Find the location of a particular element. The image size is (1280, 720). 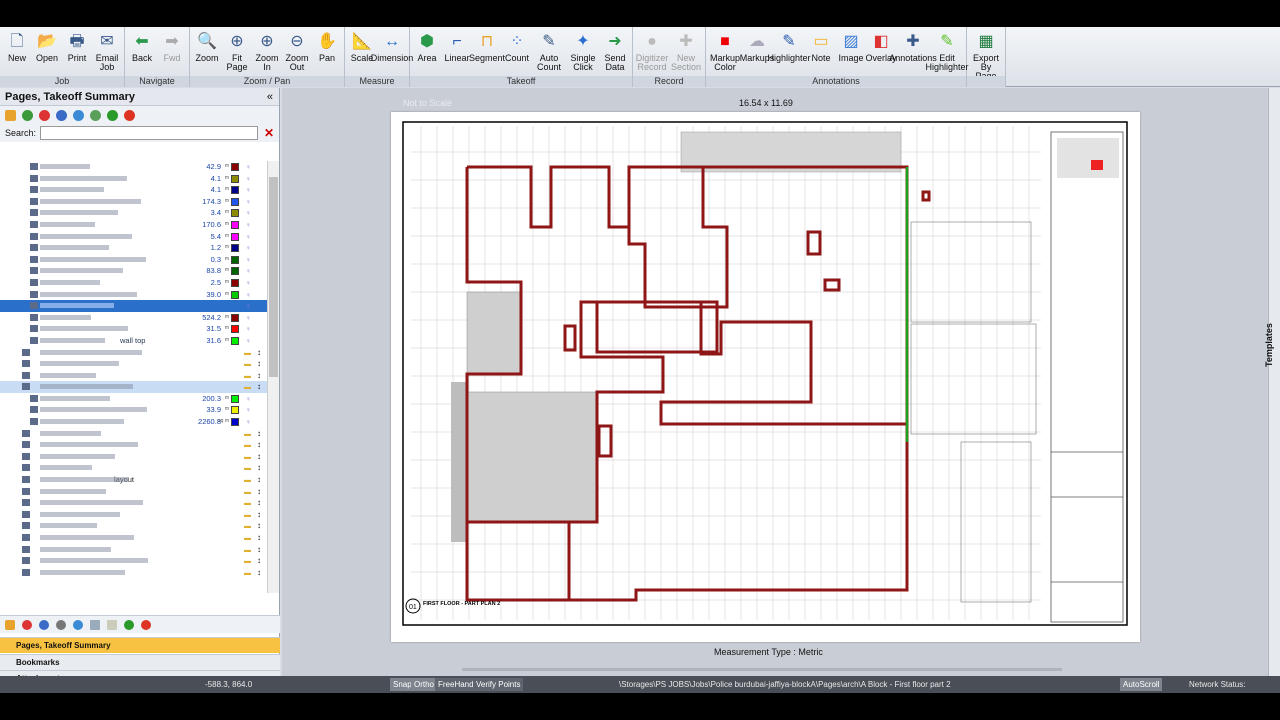

table-row: 3.4 m ♀ is located at coordinates (133, 213).